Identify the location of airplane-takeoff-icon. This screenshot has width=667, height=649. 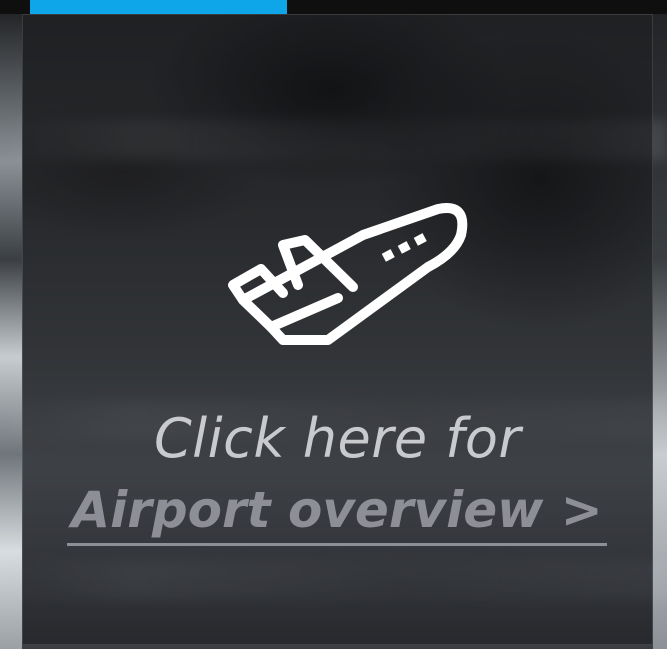
(348, 274).